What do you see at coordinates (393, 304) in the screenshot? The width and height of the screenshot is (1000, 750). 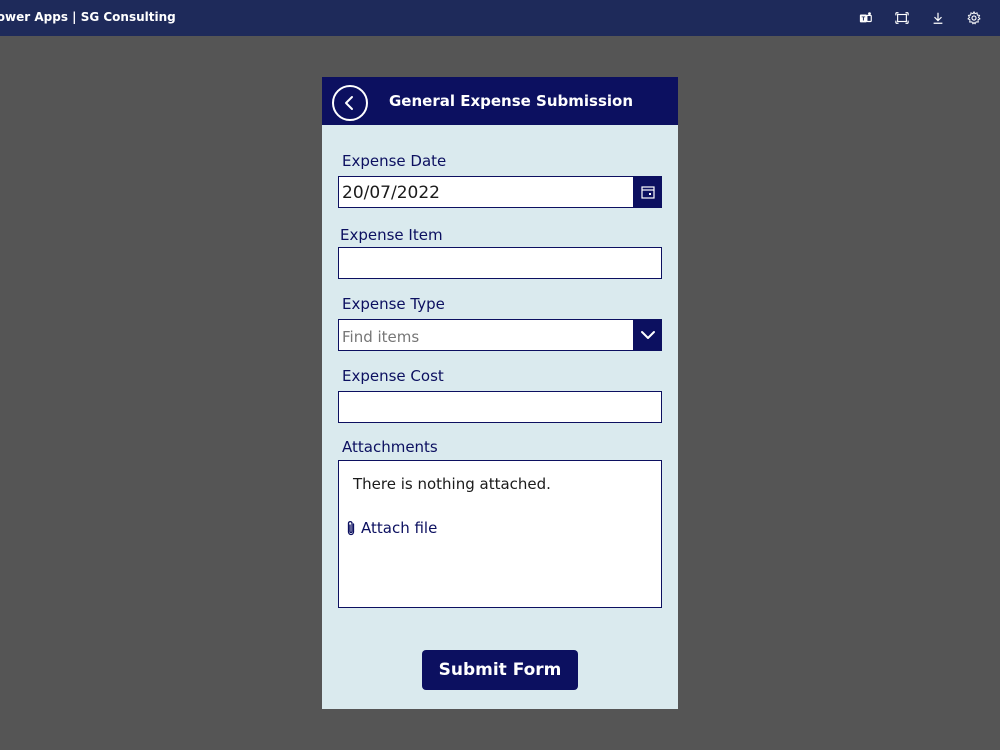 I see `expense-type-label: Expense Type` at bounding box center [393, 304].